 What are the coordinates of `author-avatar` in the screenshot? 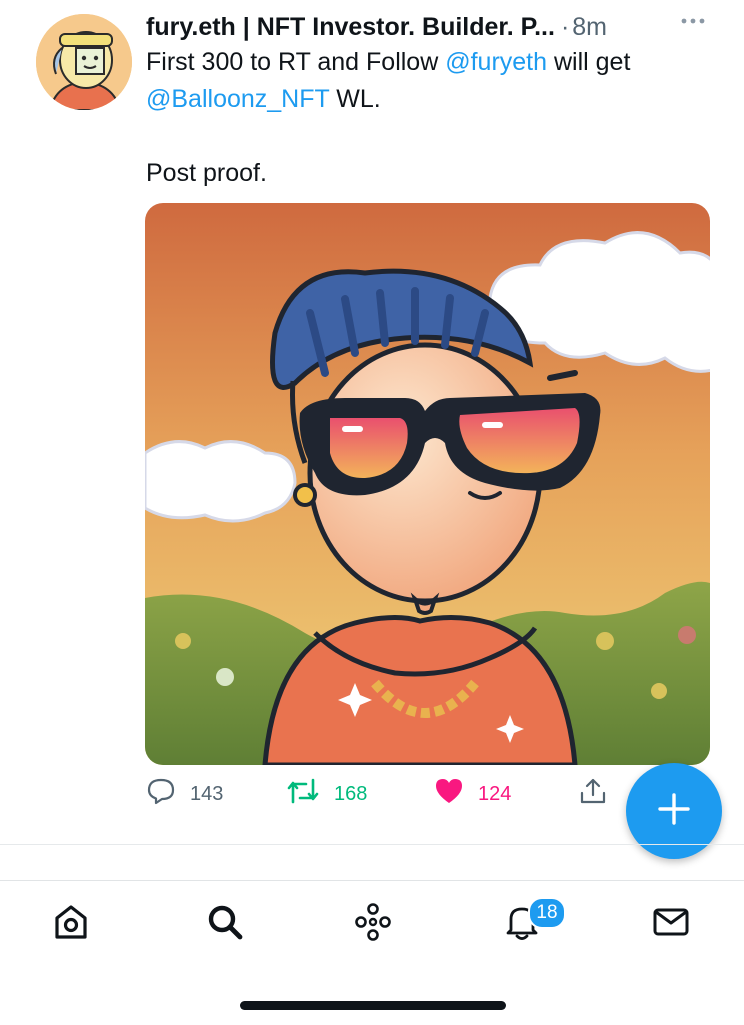 It's located at (84, 62).